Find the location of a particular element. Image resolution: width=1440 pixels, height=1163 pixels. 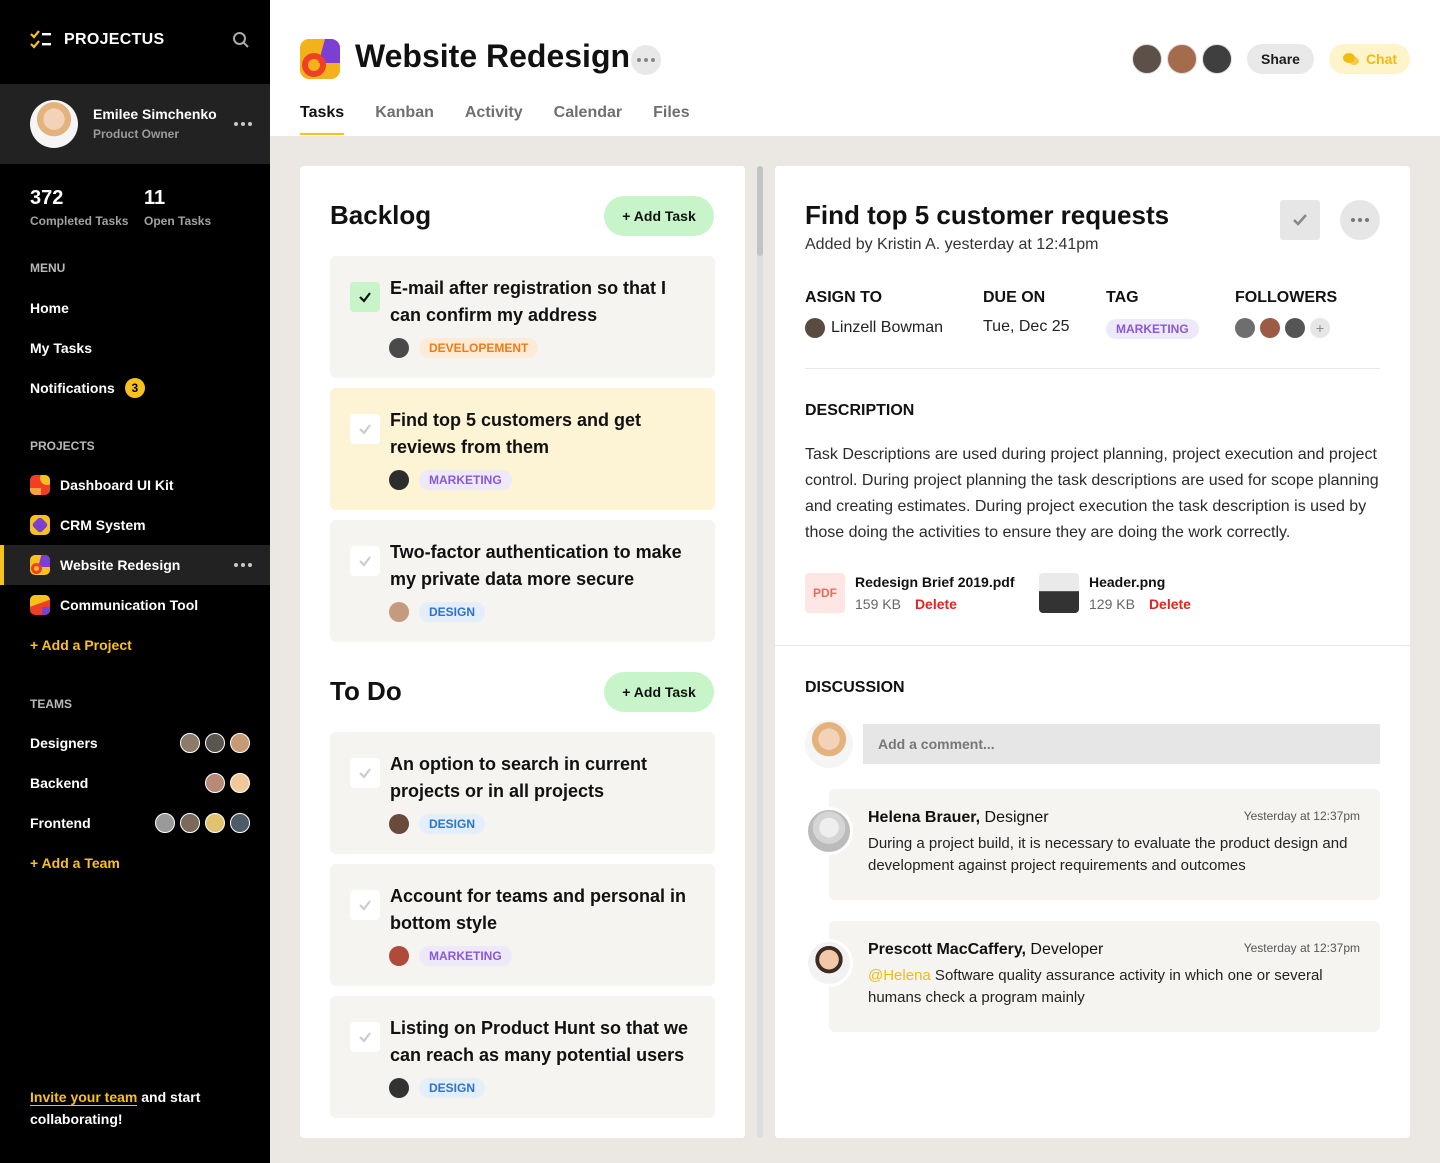

tab-activity: Activity is located at coordinates (494, 119).